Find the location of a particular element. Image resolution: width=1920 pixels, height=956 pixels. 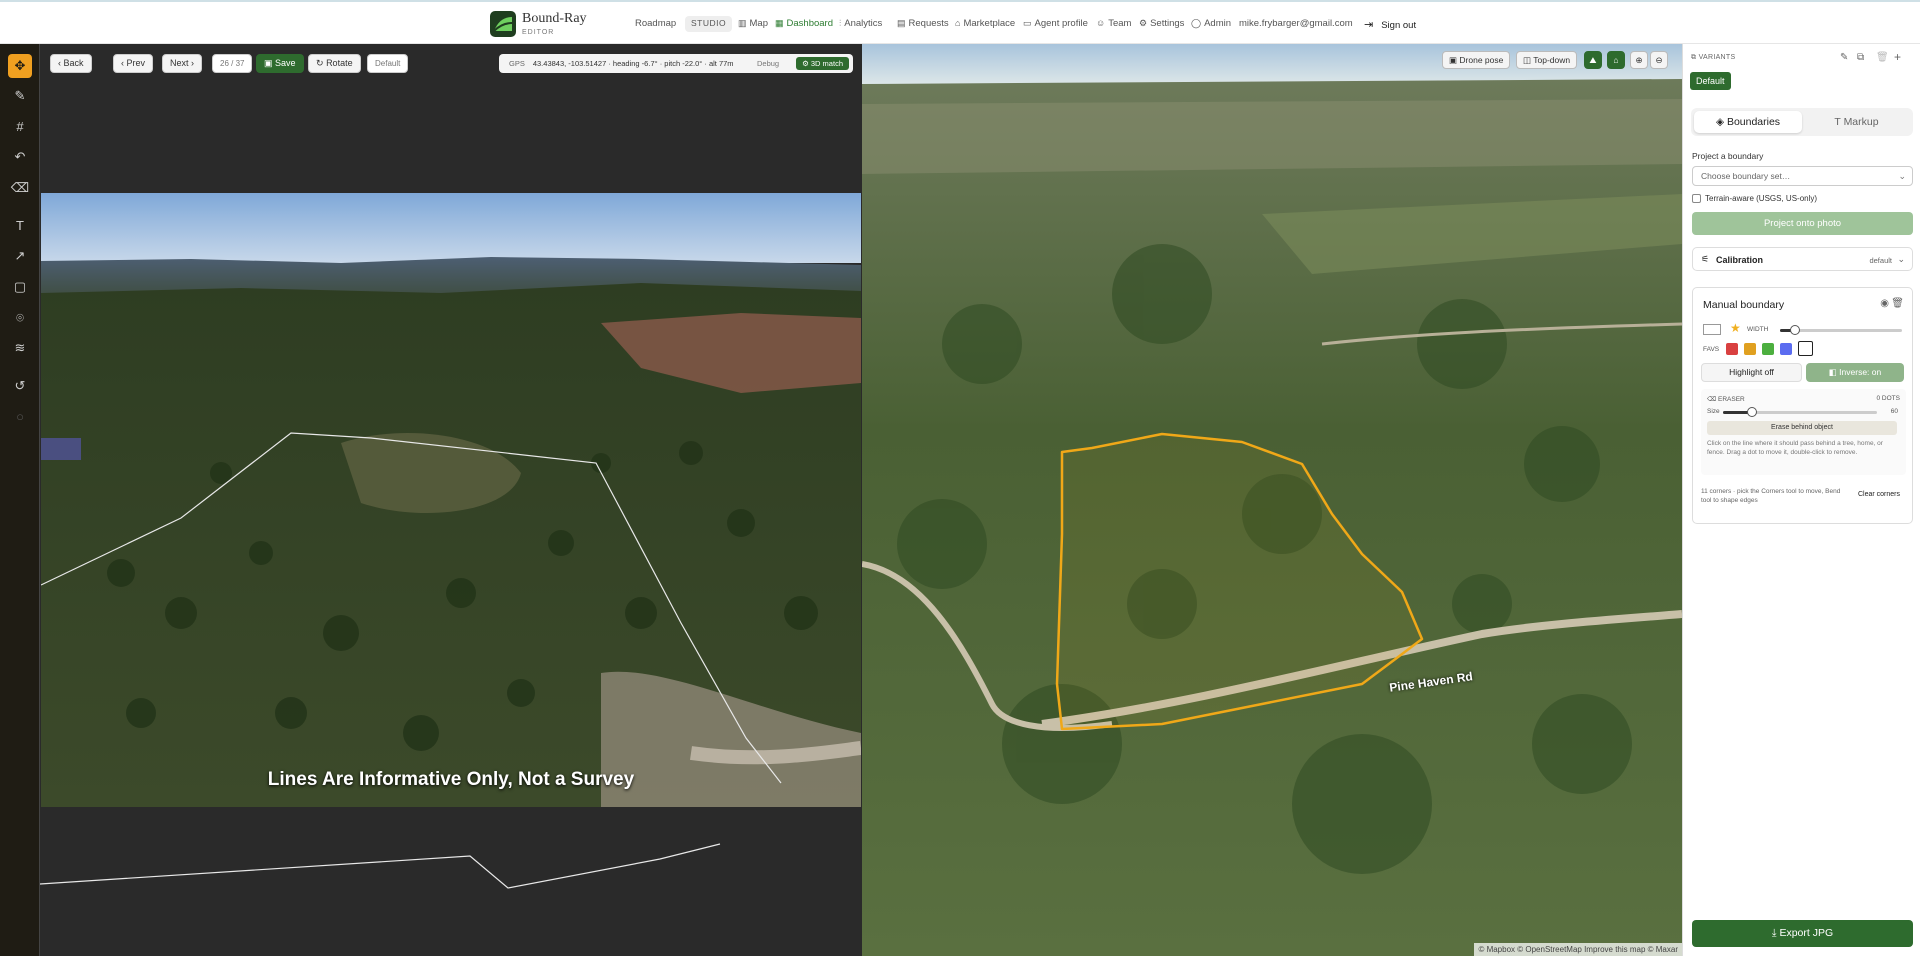

project-boundary-label: Project a boundary is located at coordinates (1728, 156).